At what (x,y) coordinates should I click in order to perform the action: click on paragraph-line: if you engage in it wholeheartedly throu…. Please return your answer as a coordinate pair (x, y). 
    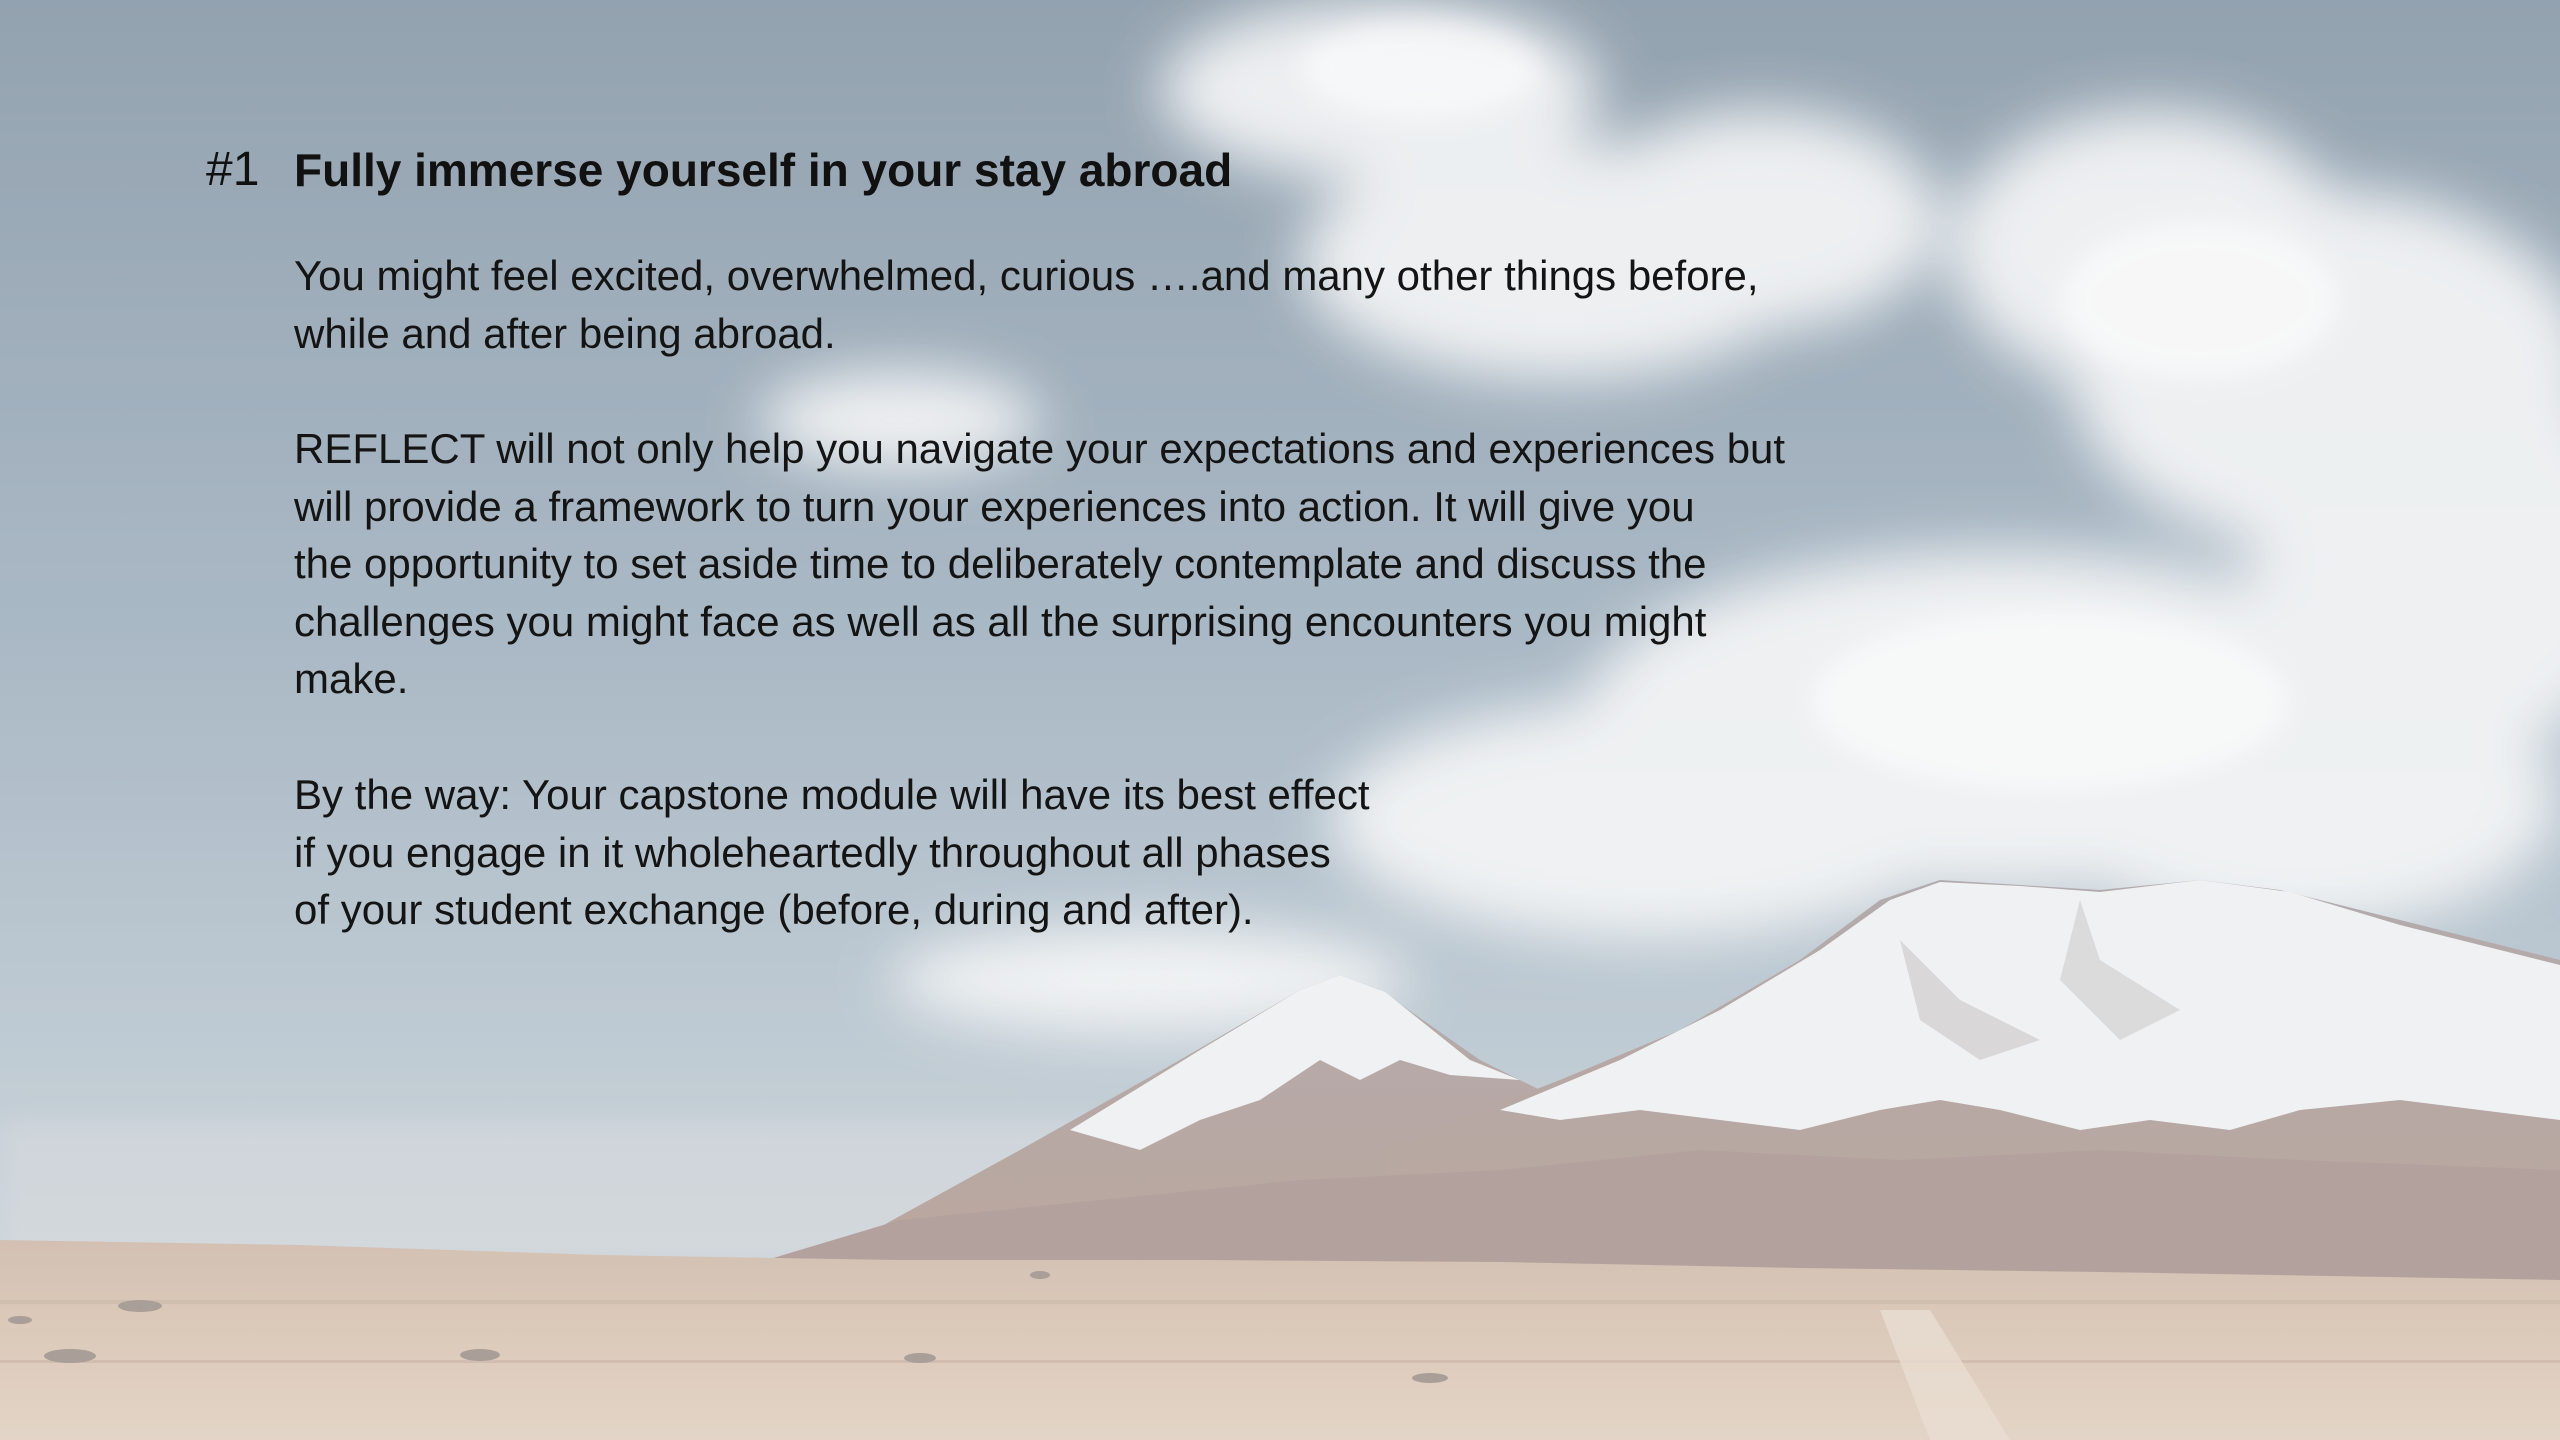
    Looking at the image, I should click on (812, 852).